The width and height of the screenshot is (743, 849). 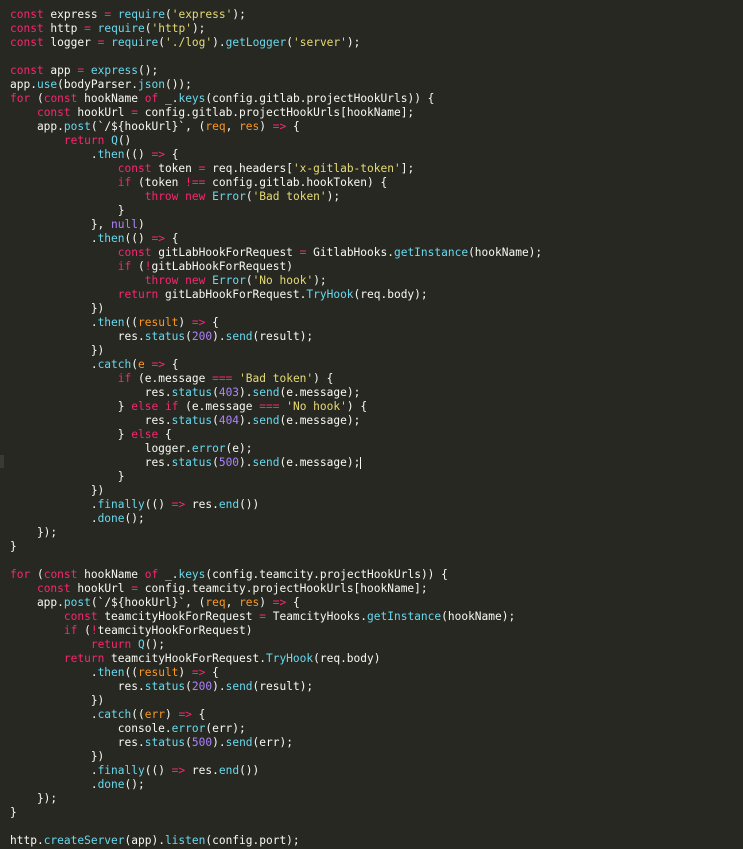 What do you see at coordinates (185, 658) in the screenshot?
I see `code-token: teamcityHookForRequest.` at bounding box center [185, 658].